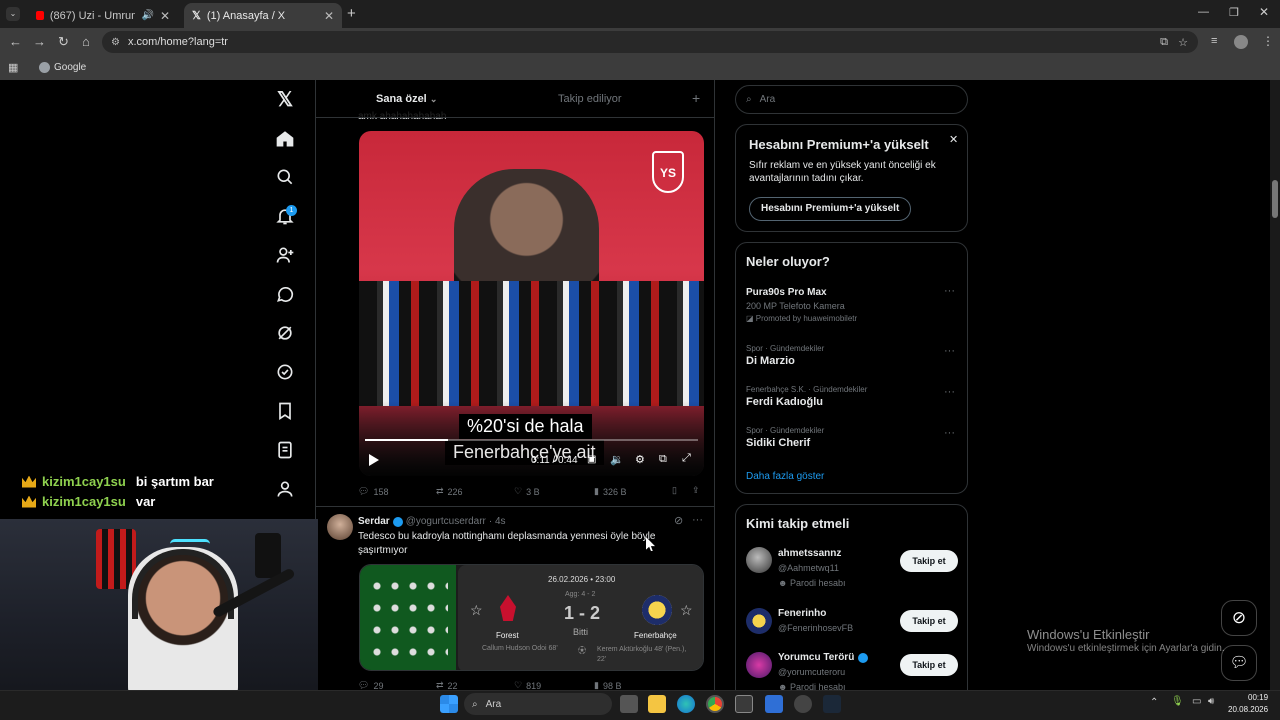 The height and width of the screenshot is (720, 1280). Describe the element at coordinates (13, 67) in the screenshot. I see `apps-grid-icon: ▦` at that location.